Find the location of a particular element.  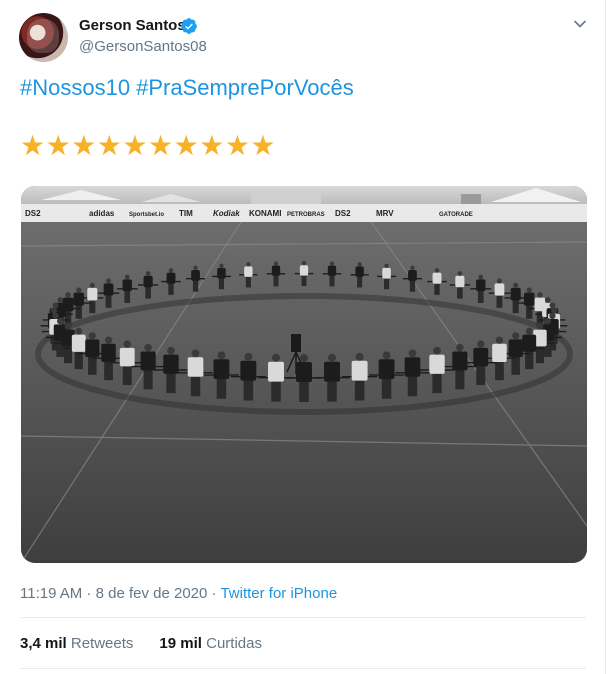

tweet-time: 11:19 AM is located at coordinates (51, 593).